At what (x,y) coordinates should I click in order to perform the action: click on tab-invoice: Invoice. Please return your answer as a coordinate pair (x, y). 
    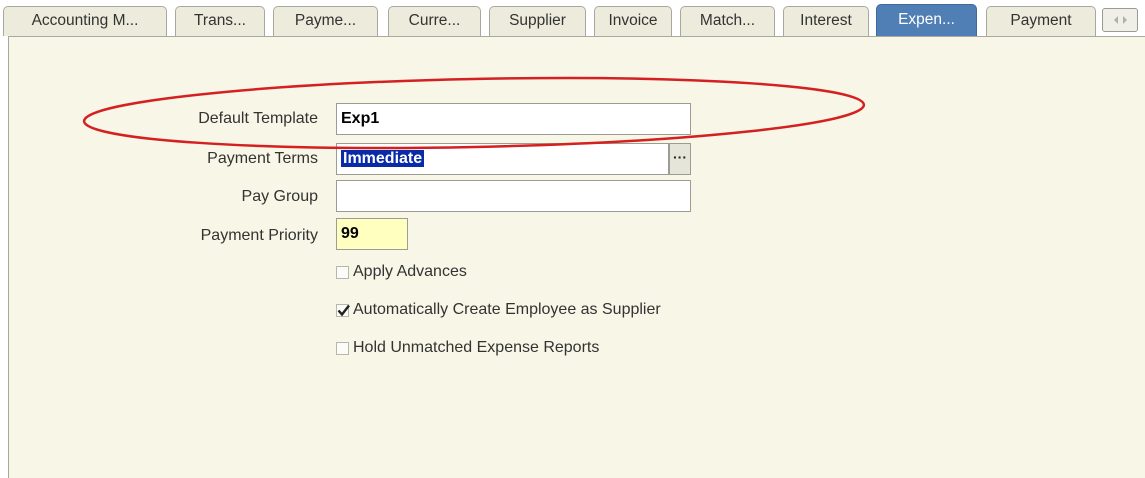
    Looking at the image, I should click on (633, 21).